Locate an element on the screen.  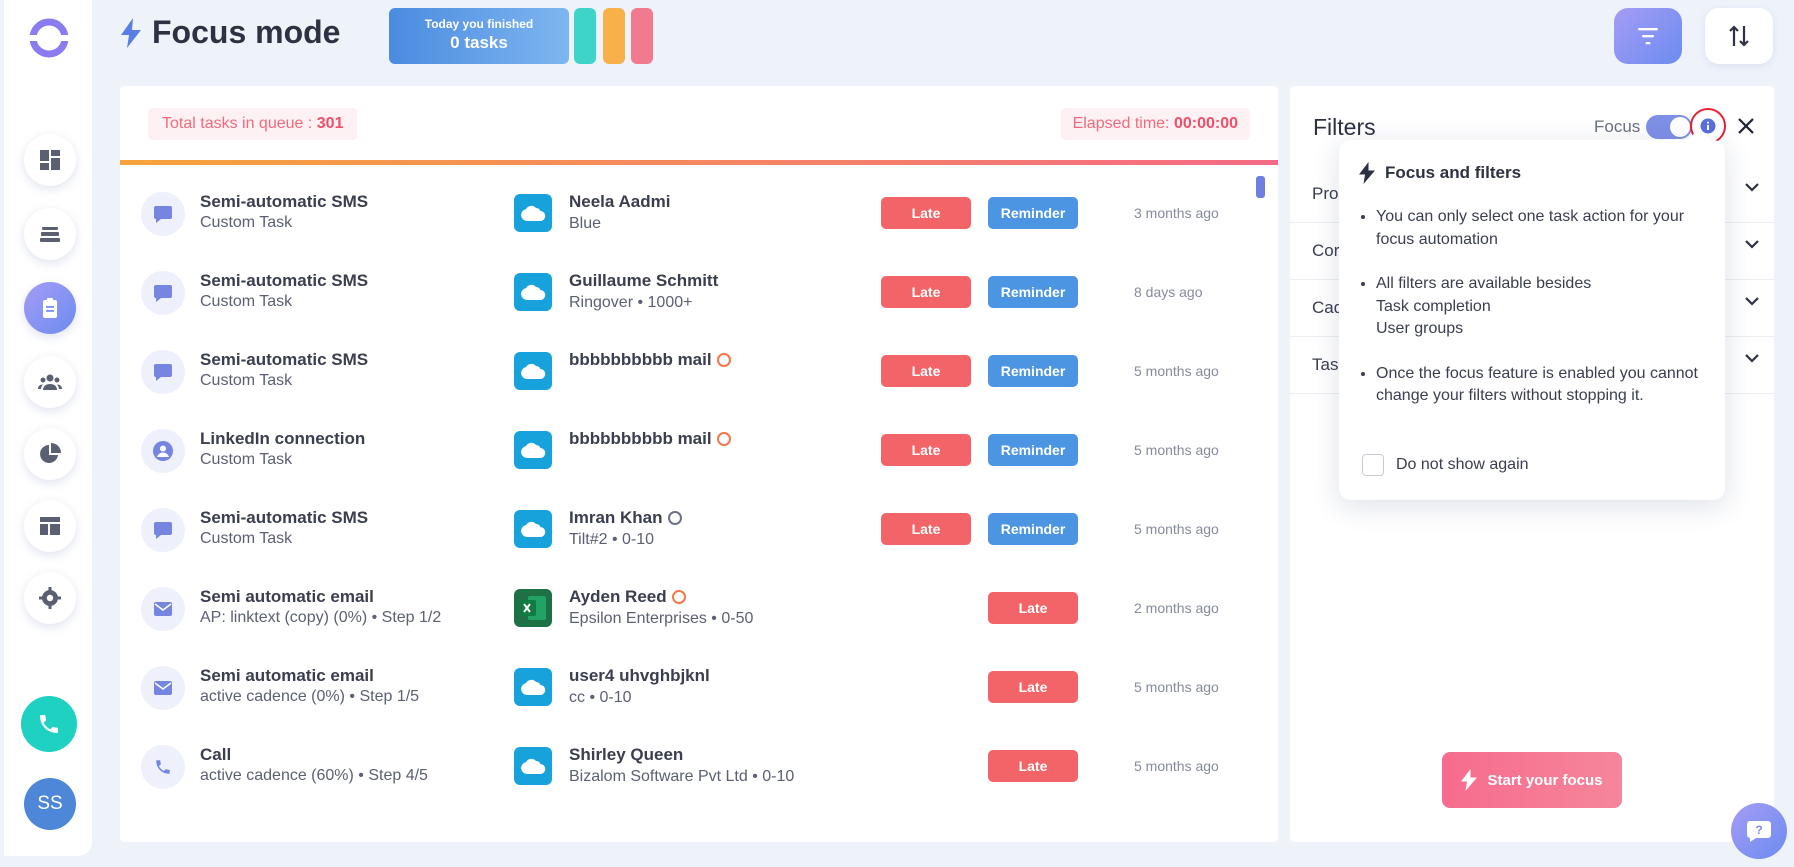
sidebar-item-layout is located at coordinates (50, 526).